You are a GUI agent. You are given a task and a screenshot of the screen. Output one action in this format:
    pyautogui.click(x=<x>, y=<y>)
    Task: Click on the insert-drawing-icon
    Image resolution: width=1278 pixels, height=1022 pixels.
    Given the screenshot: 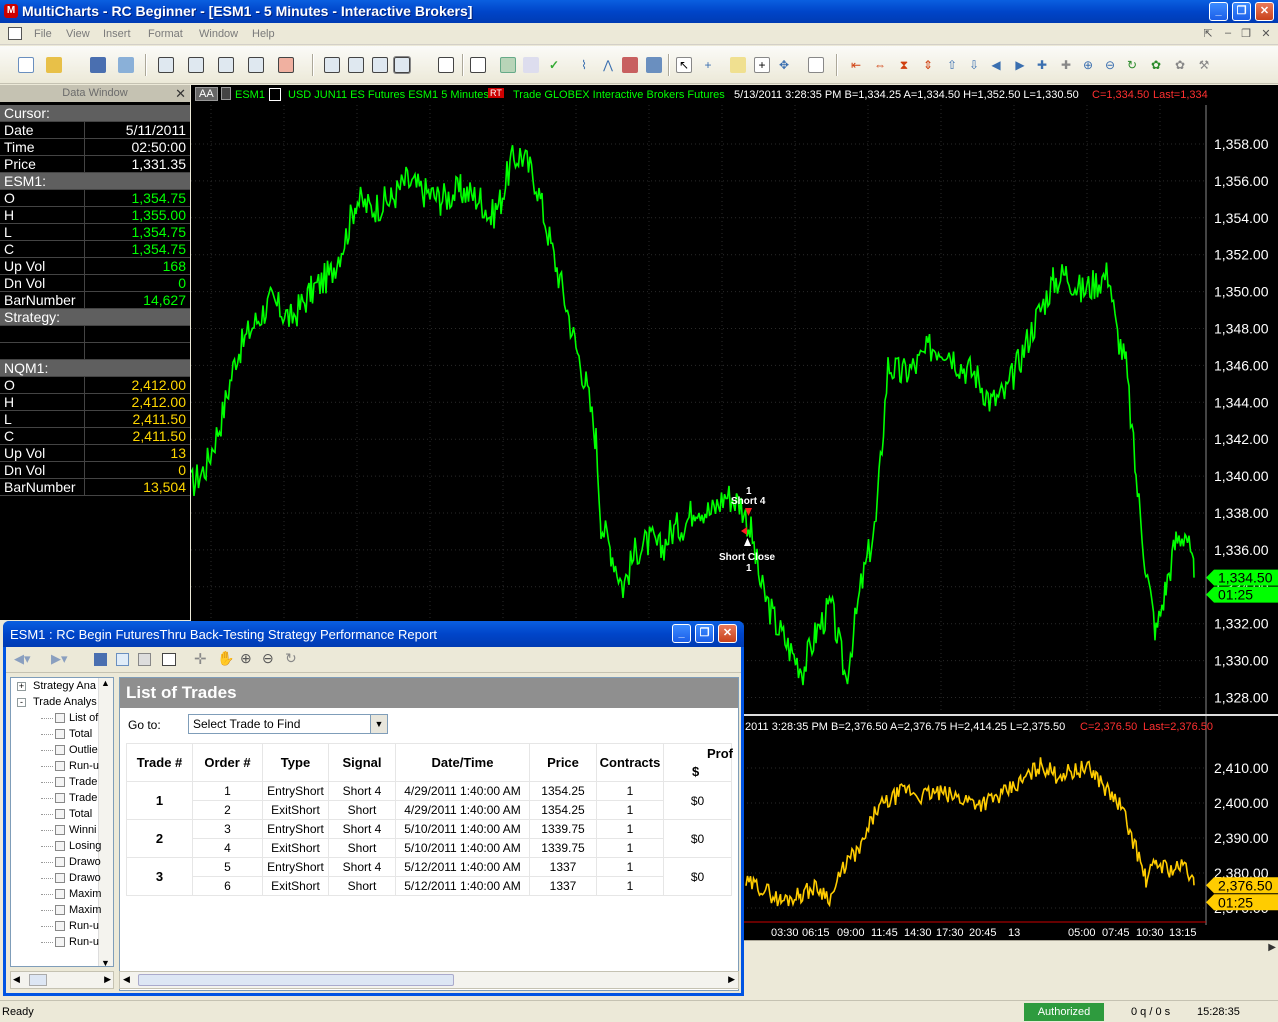 What is the action you would take?
    pyautogui.click(x=356, y=65)
    